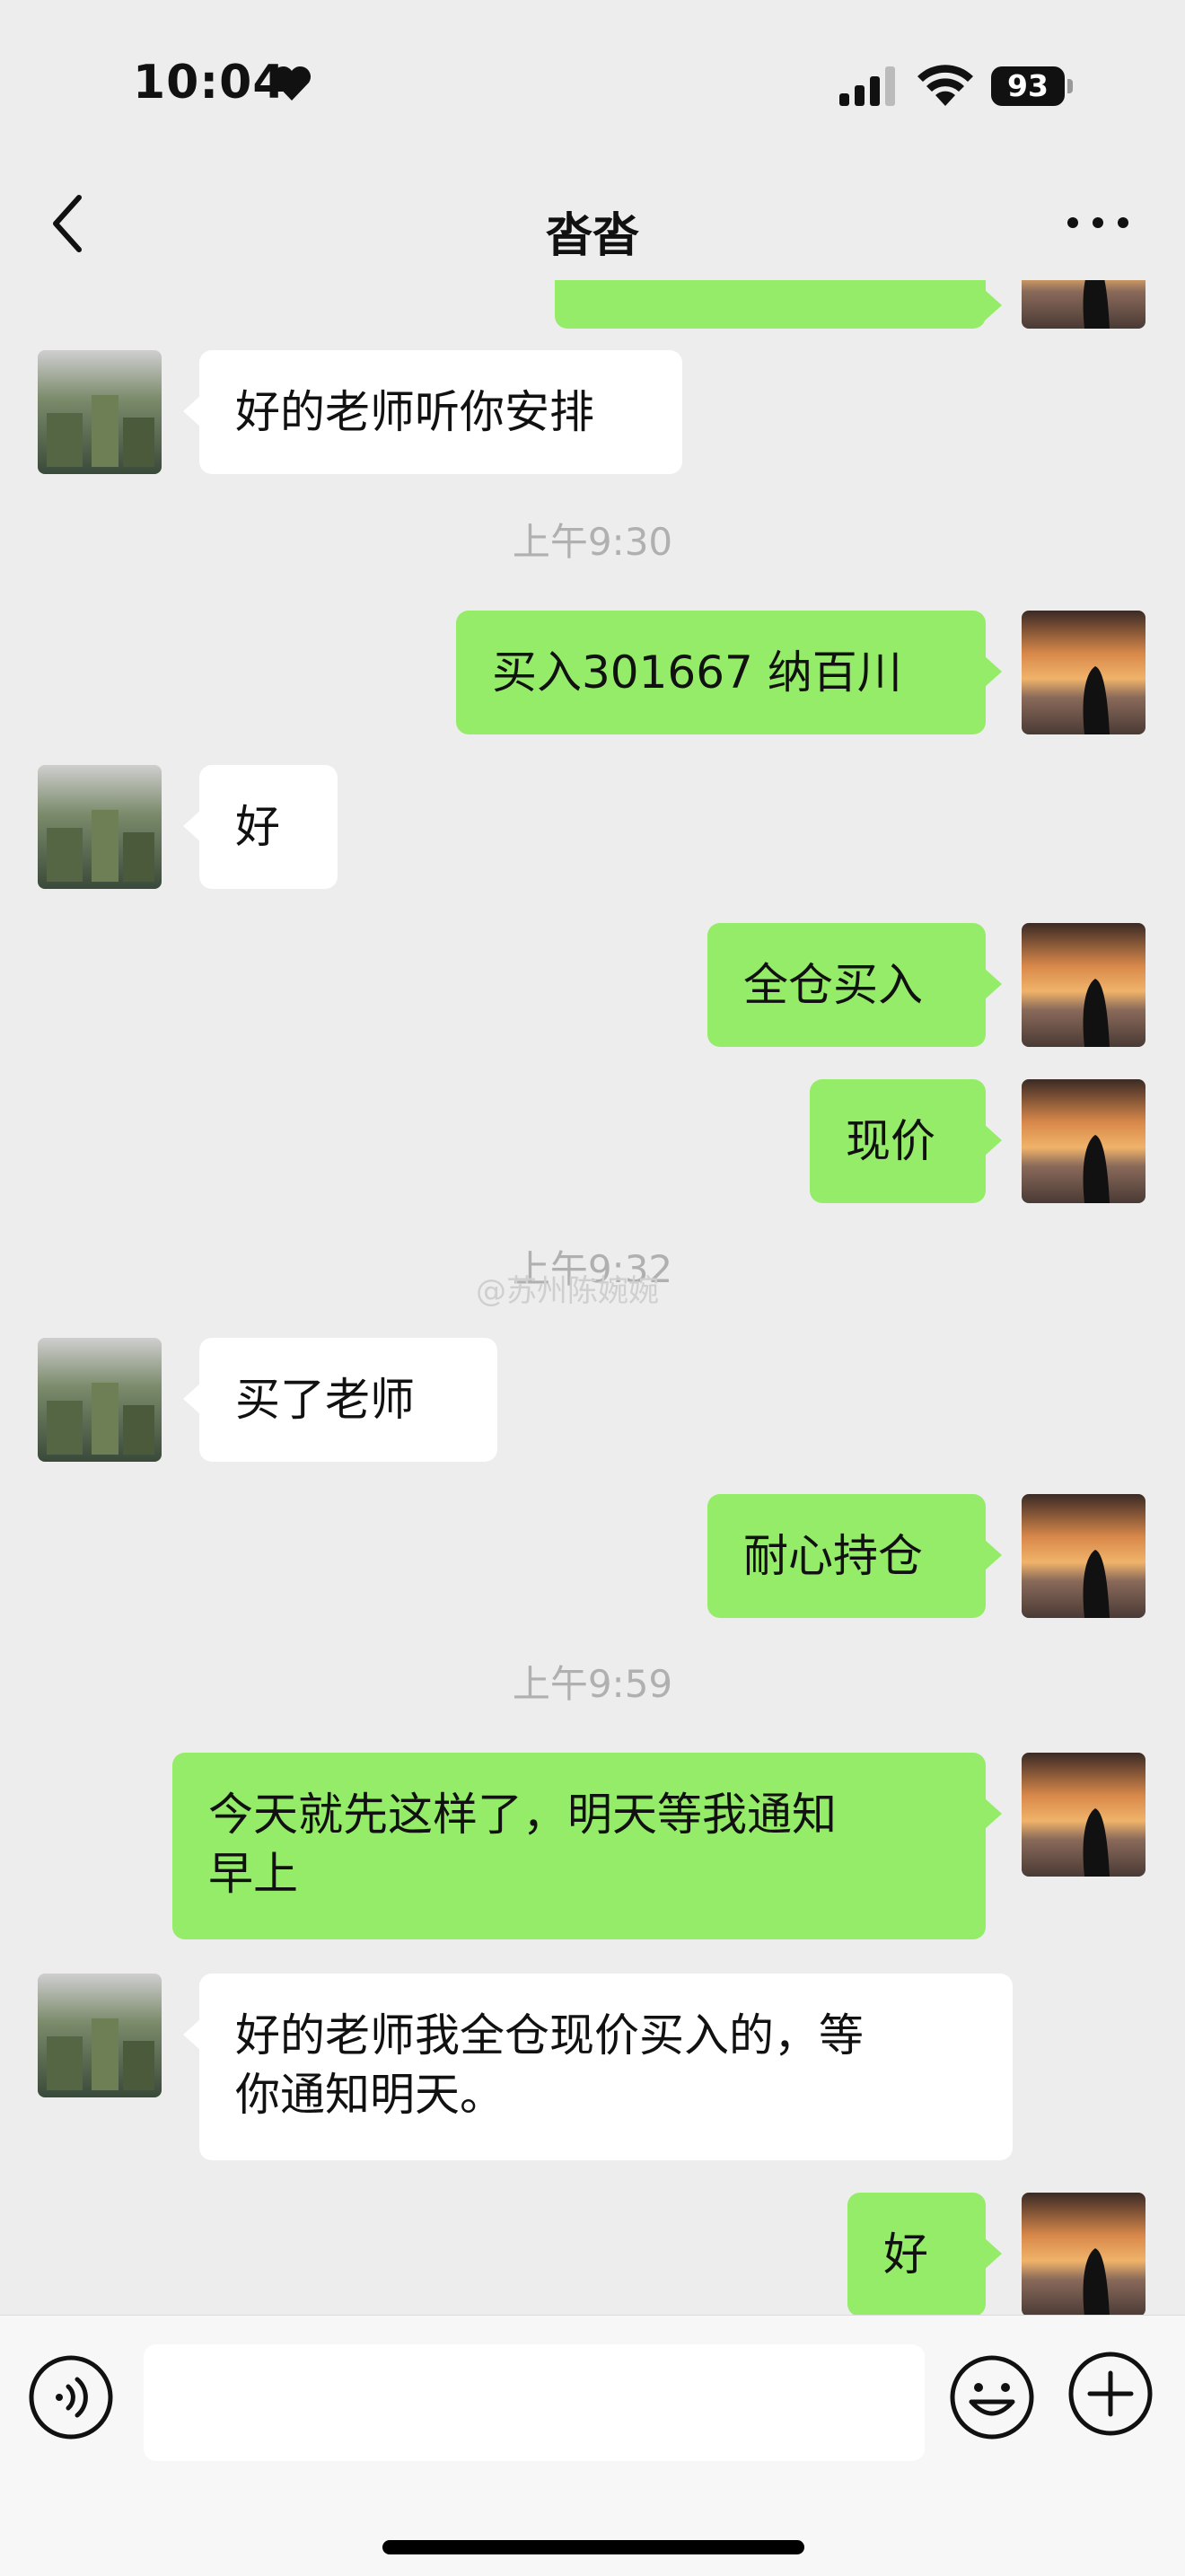 Image resolution: width=1185 pixels, height=2576 pixels. I want to click on status-time: 10:04, so click(209, 83).